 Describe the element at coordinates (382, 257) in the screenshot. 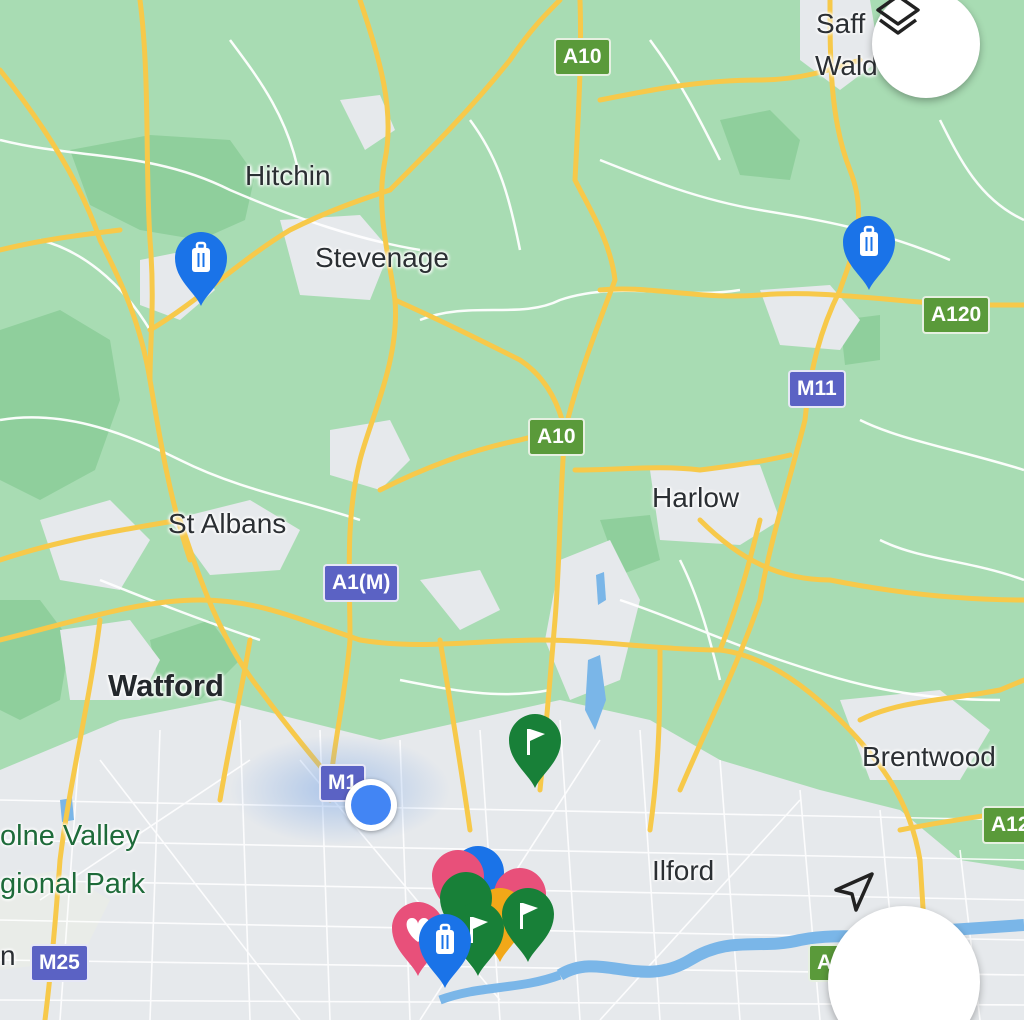

I see `place-label-stevenage: Stevenage` at that location.